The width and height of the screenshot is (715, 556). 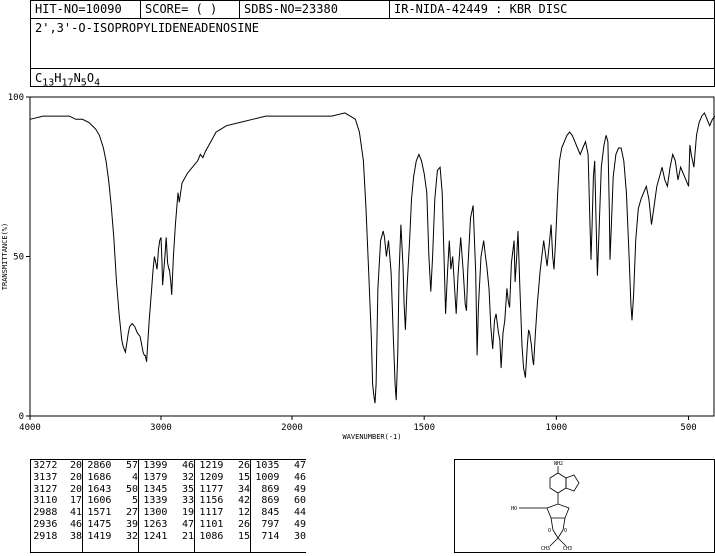 I want to click on molecular-structure: NH2 HO O O CH3 CH3, so click(x=584, y=506).